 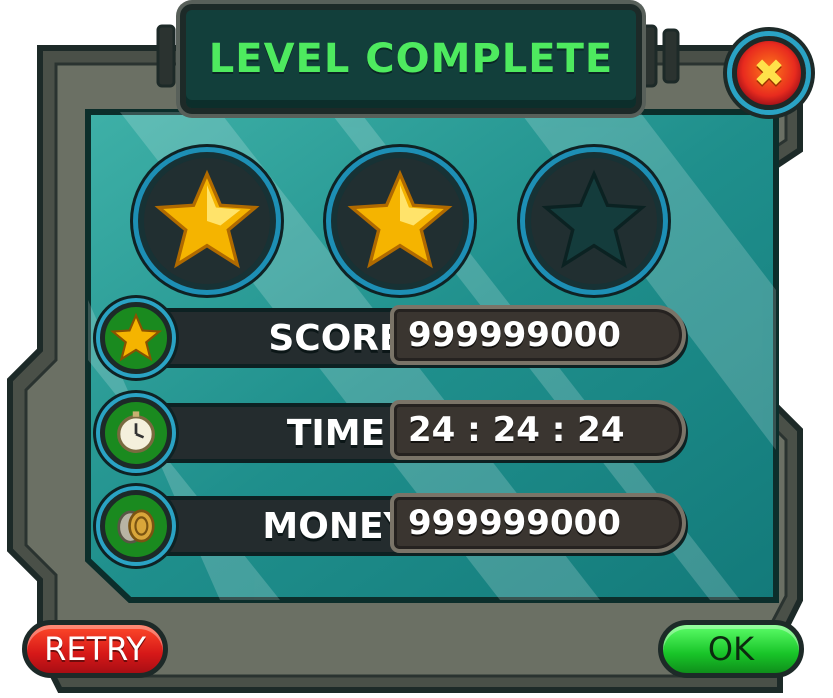 I want to click on money-value: 999999000, so click(x=538, y=523).